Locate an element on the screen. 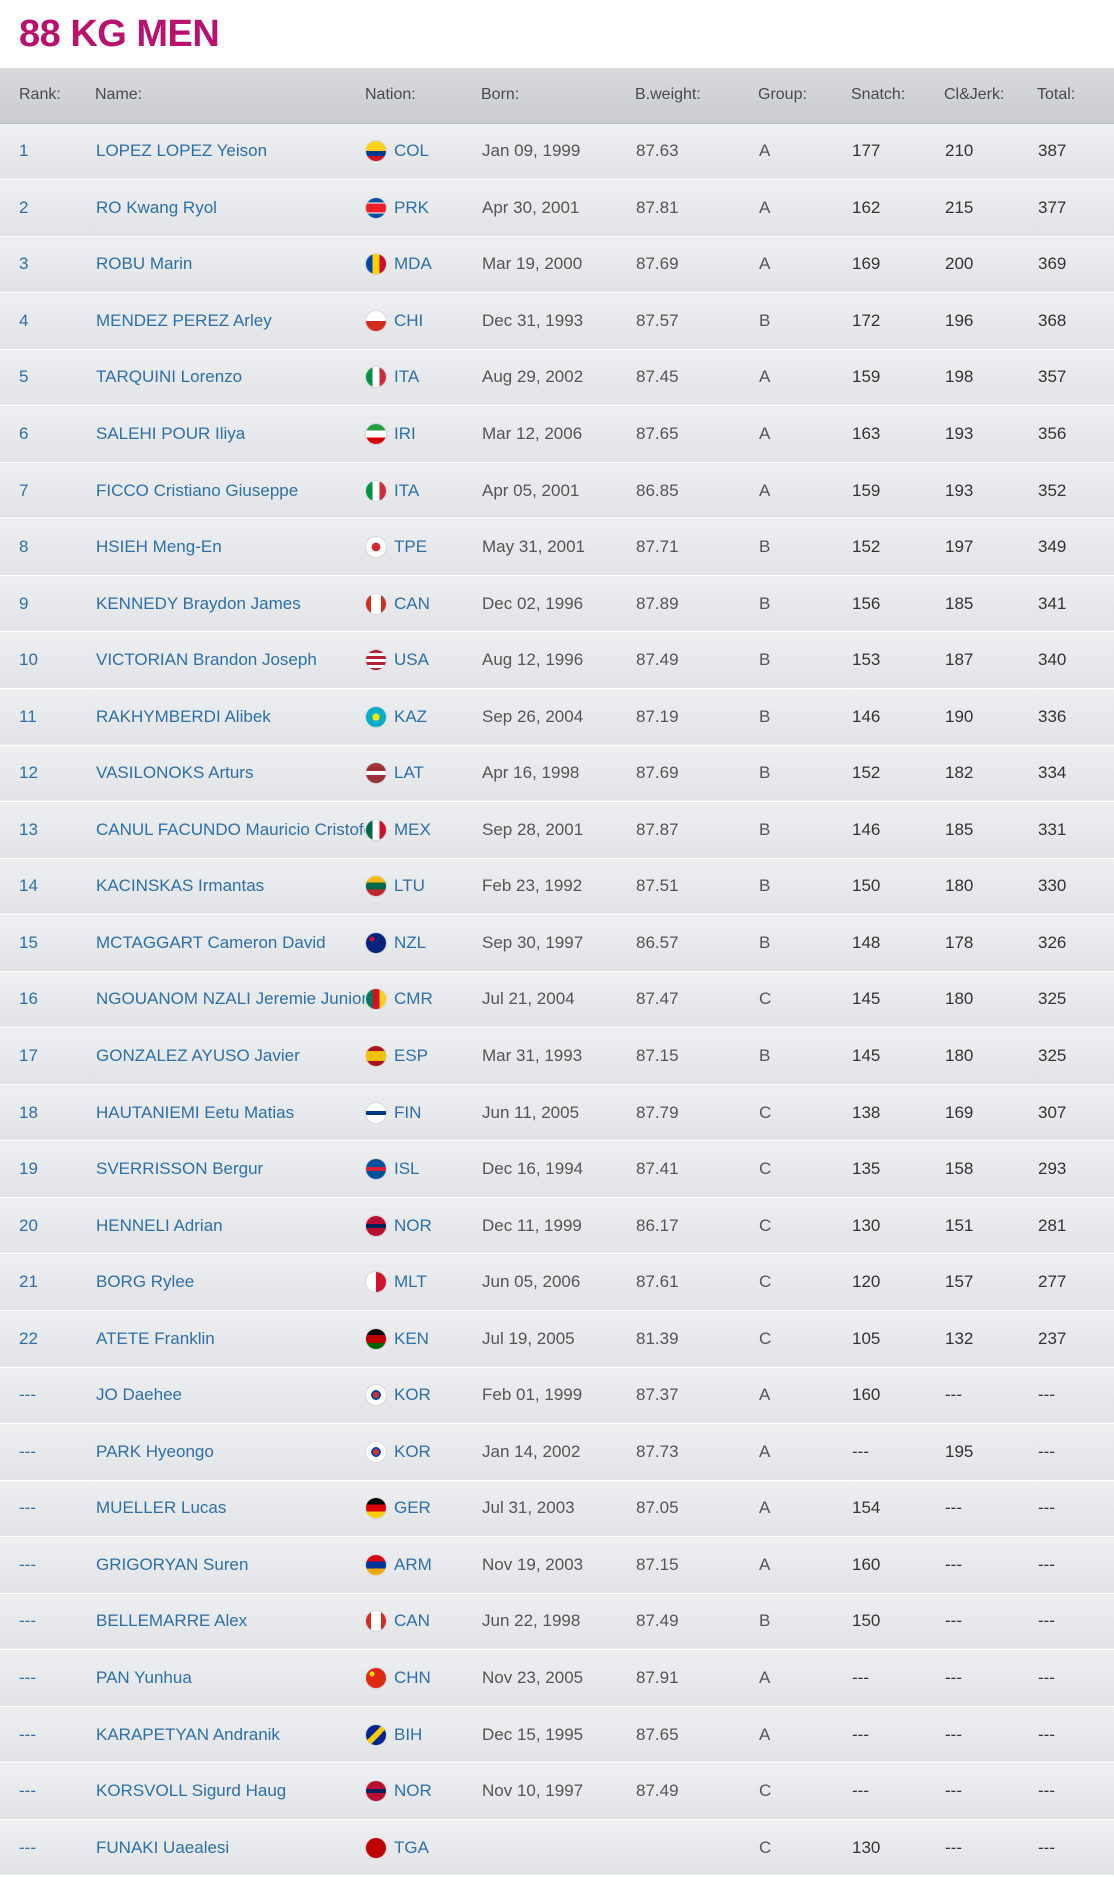 The image size is (1114, 1877). header-name: Name: is located at coordinates (230, 96).